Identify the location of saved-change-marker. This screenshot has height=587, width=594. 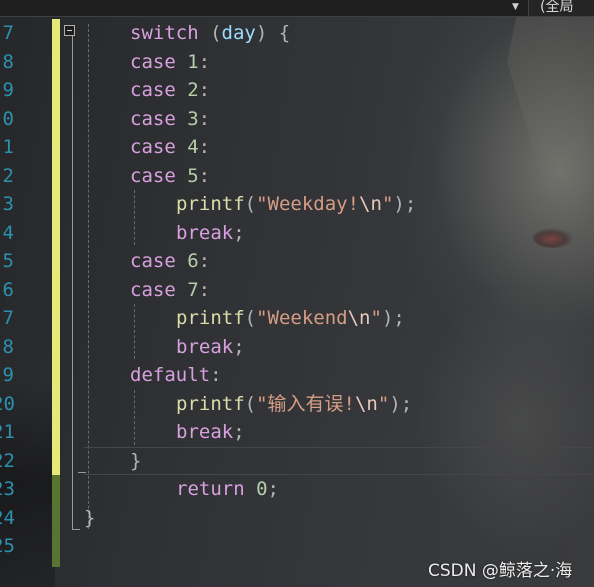
(56, 521).